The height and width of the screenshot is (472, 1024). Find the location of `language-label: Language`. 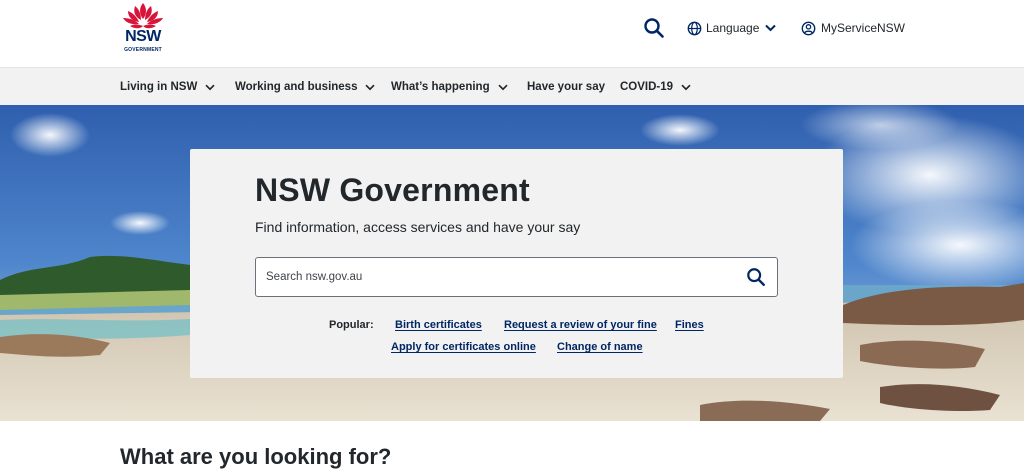

language-label: Language is located at coordinates (733, 28).